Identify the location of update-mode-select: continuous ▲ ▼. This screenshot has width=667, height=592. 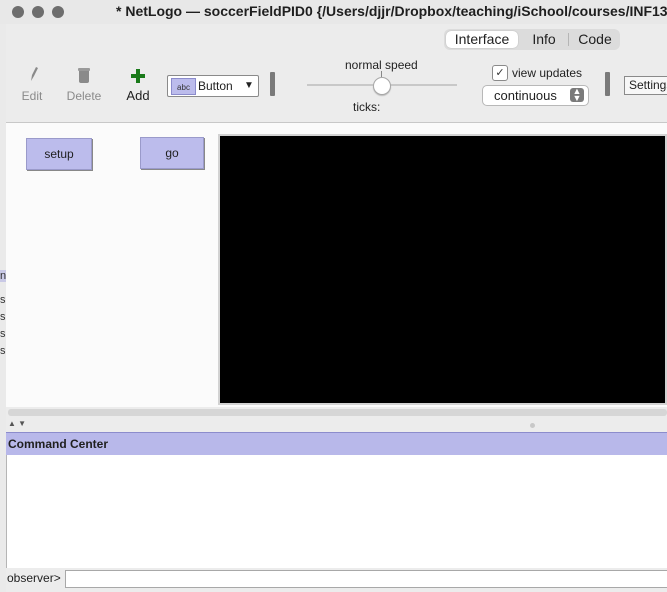
(535, 95).